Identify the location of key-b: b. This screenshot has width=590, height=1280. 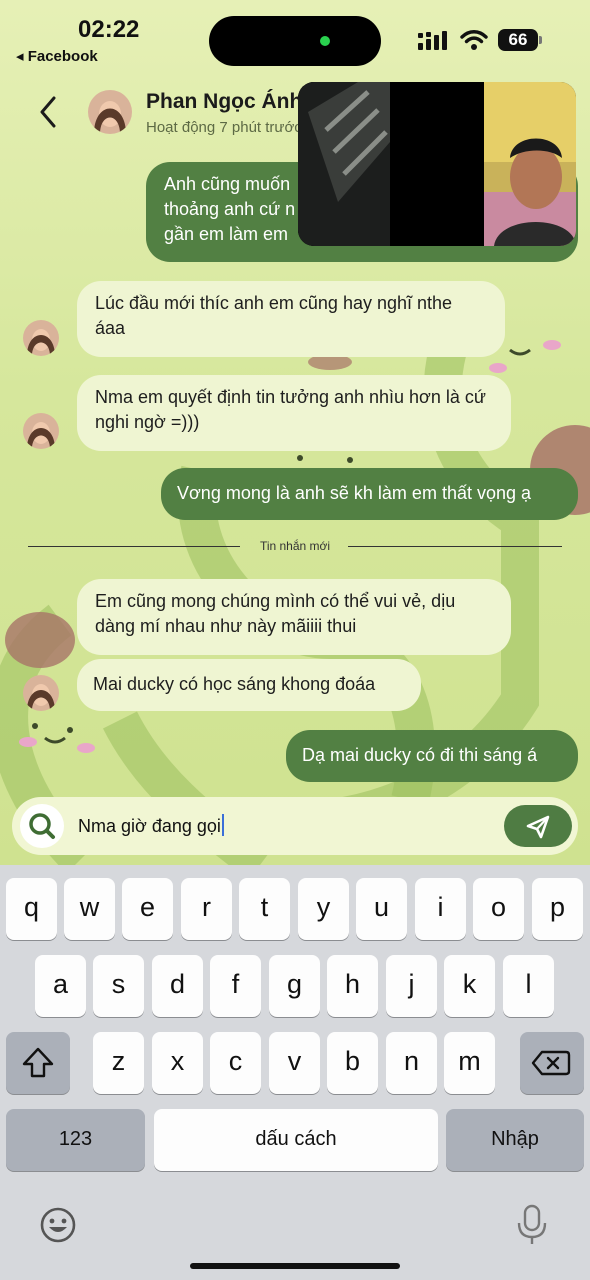
(352, 1063).